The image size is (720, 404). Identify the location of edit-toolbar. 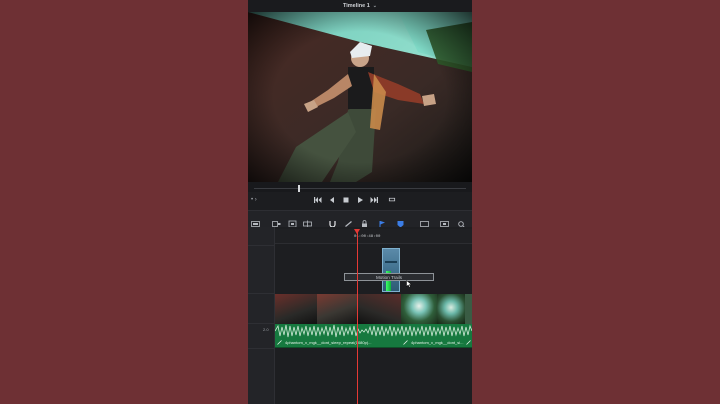
(360, 219).